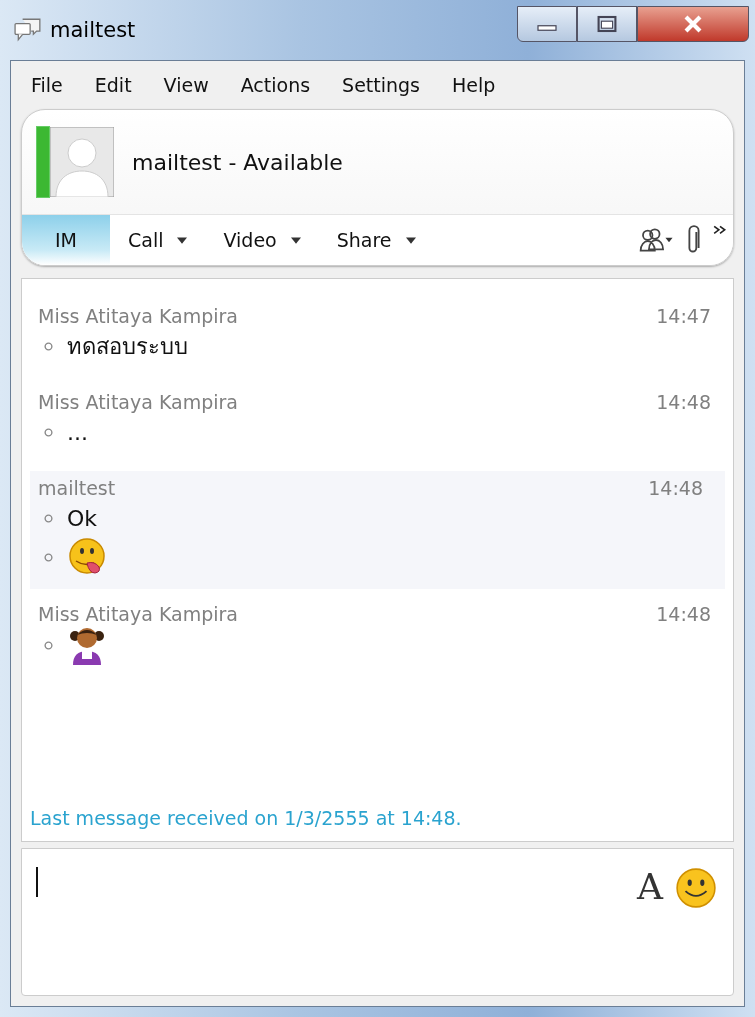 The image size is (755, 1017). Describe the element at coordinates (683, 316) in the screenshot. I see `message-time: 14:47` at that location.